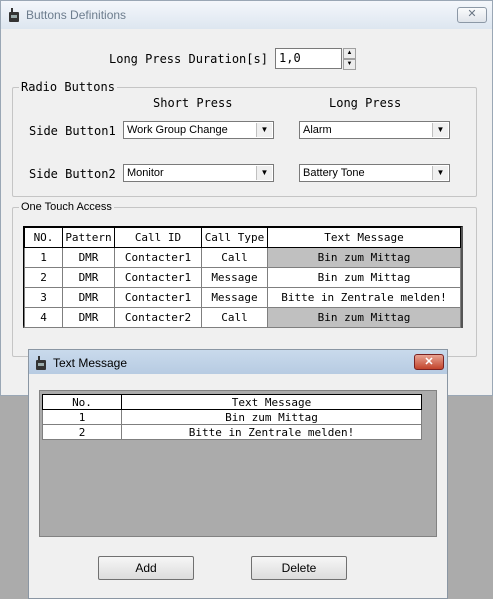  Describe the element at coordinates (246, 15) in the screenshot. I see `main-titlebar: Buttons Definitions ✕` at that location.